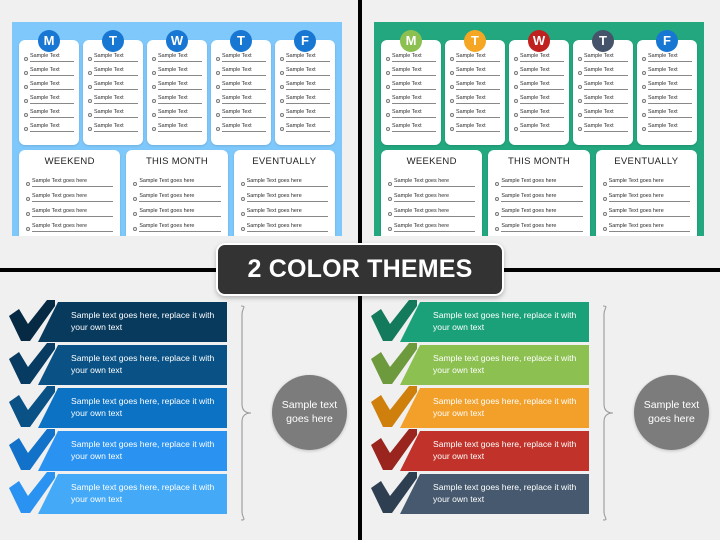 The height and width of the screenshot is (540, 720). Describe the element at coordinates (309, 412) in the screenshot. I see `summary-circle-blue: Sample text goes here` at that location.